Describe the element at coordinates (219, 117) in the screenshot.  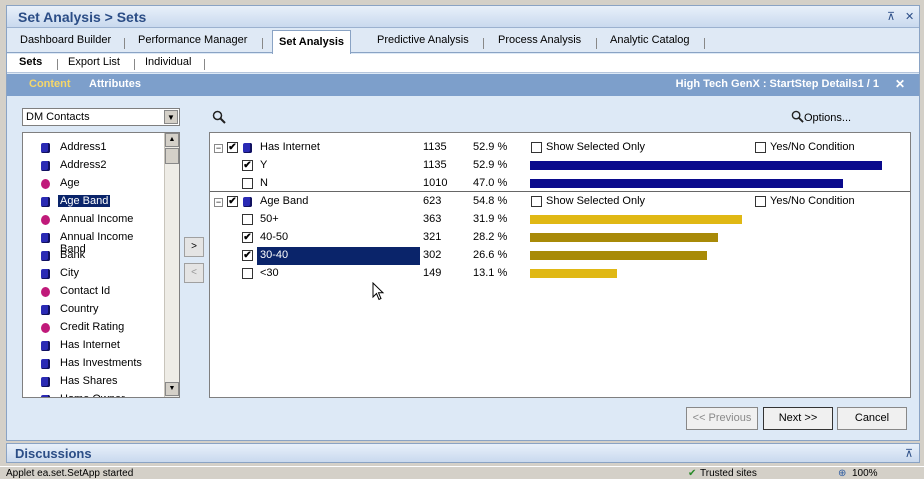
I see `search-icon` at that location.